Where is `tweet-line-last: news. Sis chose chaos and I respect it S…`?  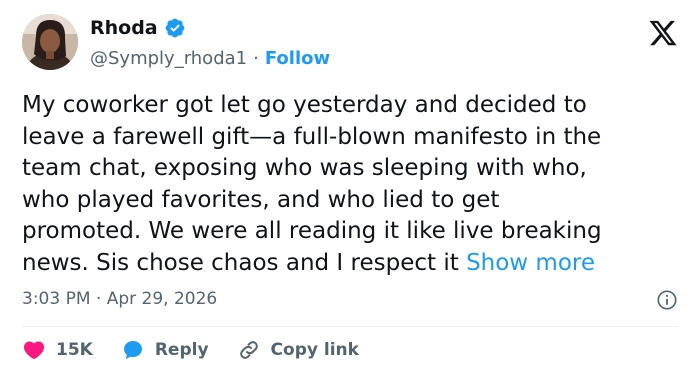 tweet-line-last: news. Sis chose chaos and I respect it S… is located at coordinates (352, 264).